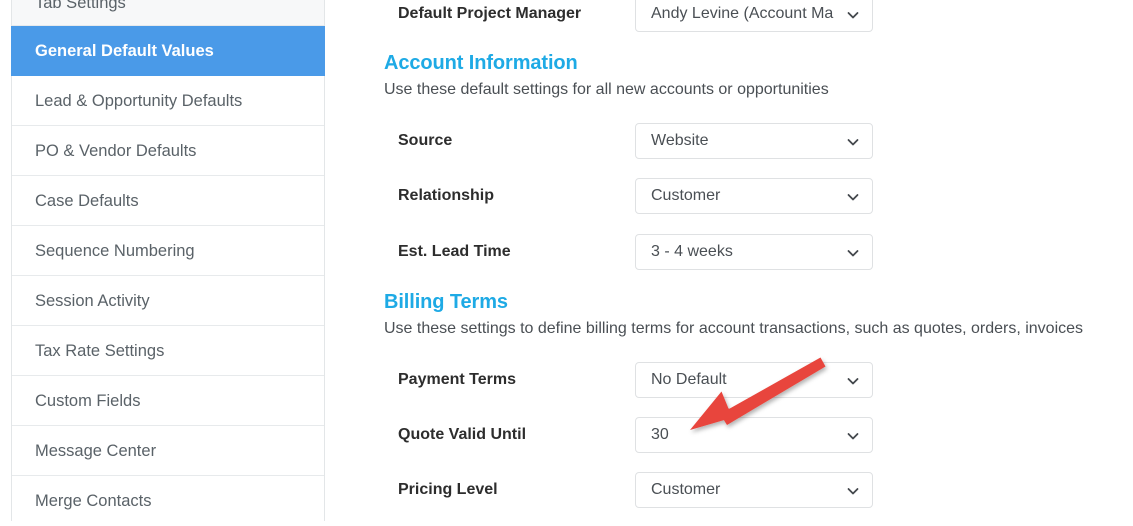 The image size is (1133, 526). I want to click on section-heading-account-information: Account Information, so click(481, 63).